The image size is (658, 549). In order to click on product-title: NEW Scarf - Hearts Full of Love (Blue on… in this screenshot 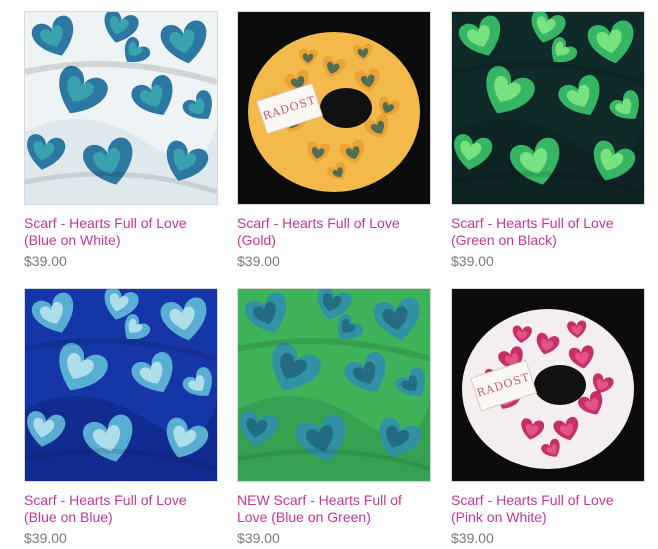, I will do `click(334, 509)`.